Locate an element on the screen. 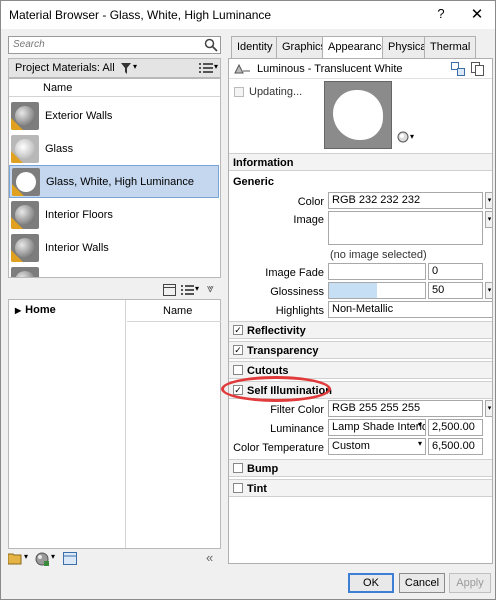 The height and width of the screenshot is (600, 496). filter-color-dropdown-icon: ▾ is located at coordinates (488, 408).